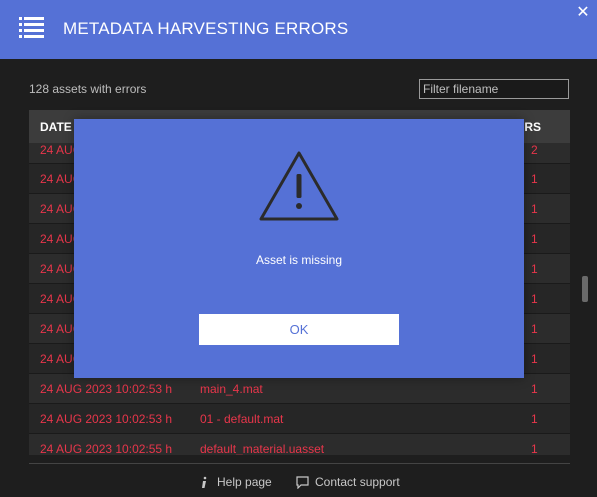  What do you see at coordinates (357, 482) in the screenshot?
I see `contact-support-label: Contact support` at bounding box center [357, 482].